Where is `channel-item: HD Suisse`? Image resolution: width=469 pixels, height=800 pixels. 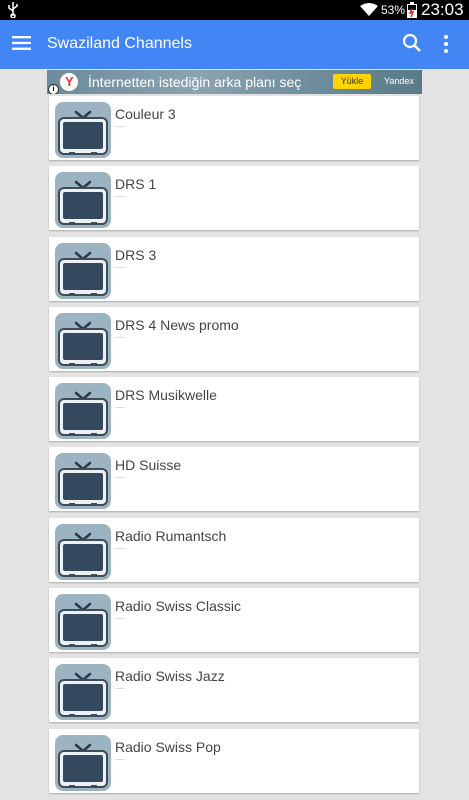
channel-item: HD Suisse is located at coordinates (234, 479).